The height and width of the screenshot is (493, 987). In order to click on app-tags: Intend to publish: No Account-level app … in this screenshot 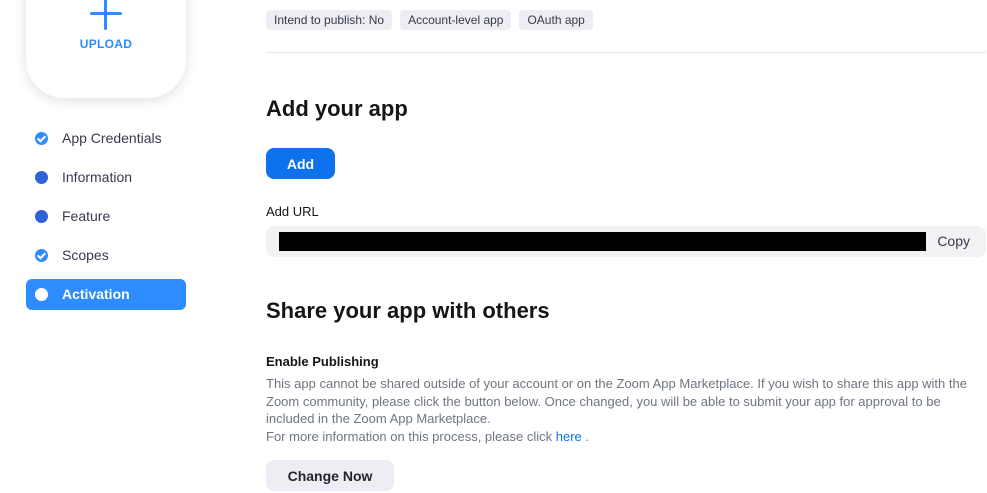, I will do `click(429, 20)`.